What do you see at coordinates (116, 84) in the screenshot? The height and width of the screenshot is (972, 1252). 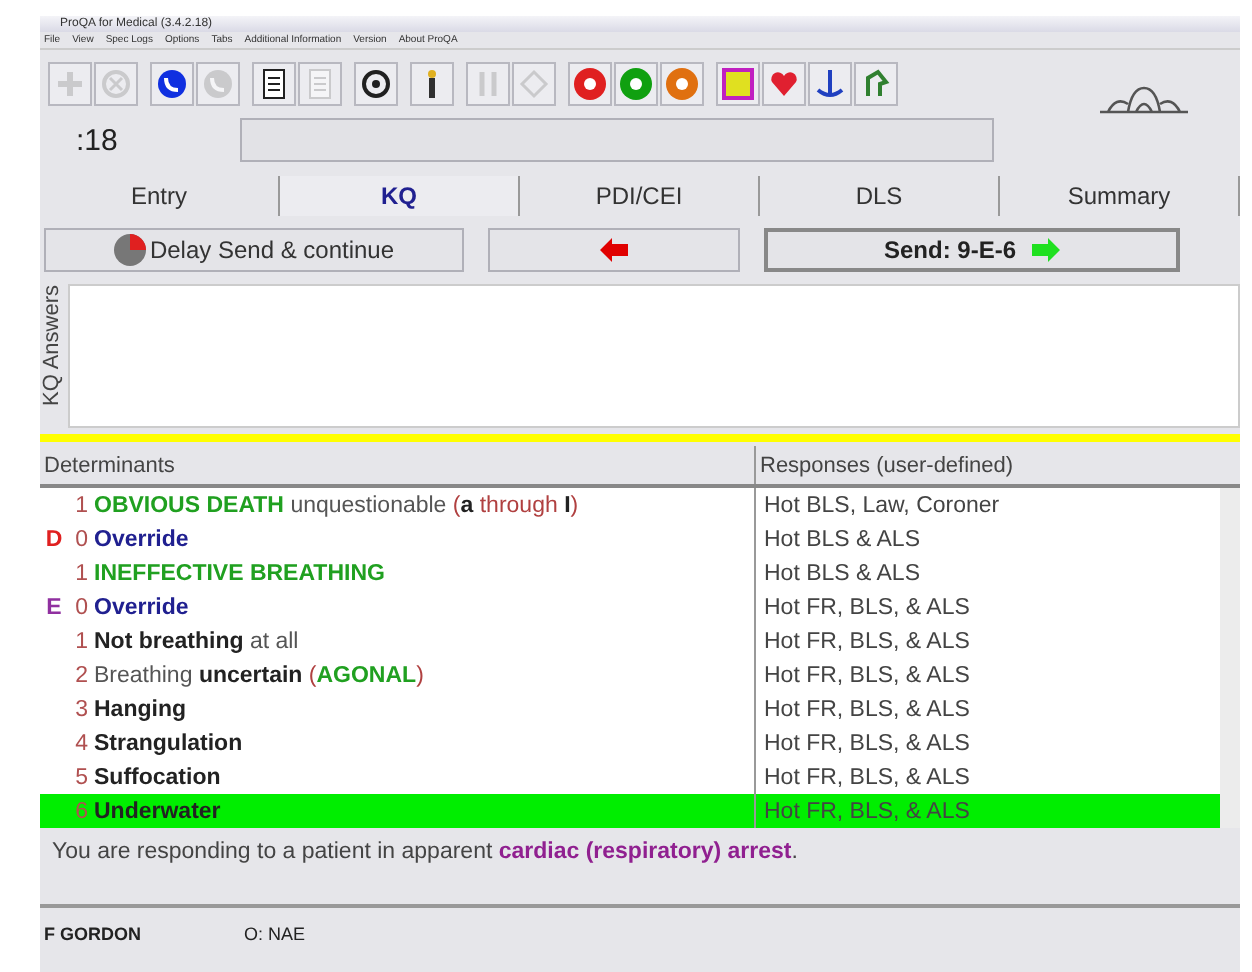 I see `cancel-icon` at bounding box center [116, 84].